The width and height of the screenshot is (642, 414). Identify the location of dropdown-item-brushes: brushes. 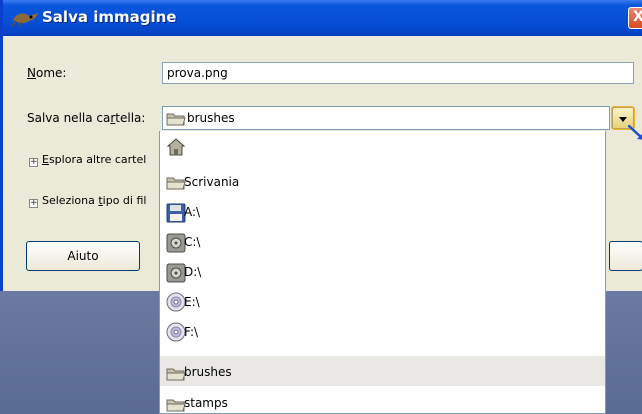
(382, 371).